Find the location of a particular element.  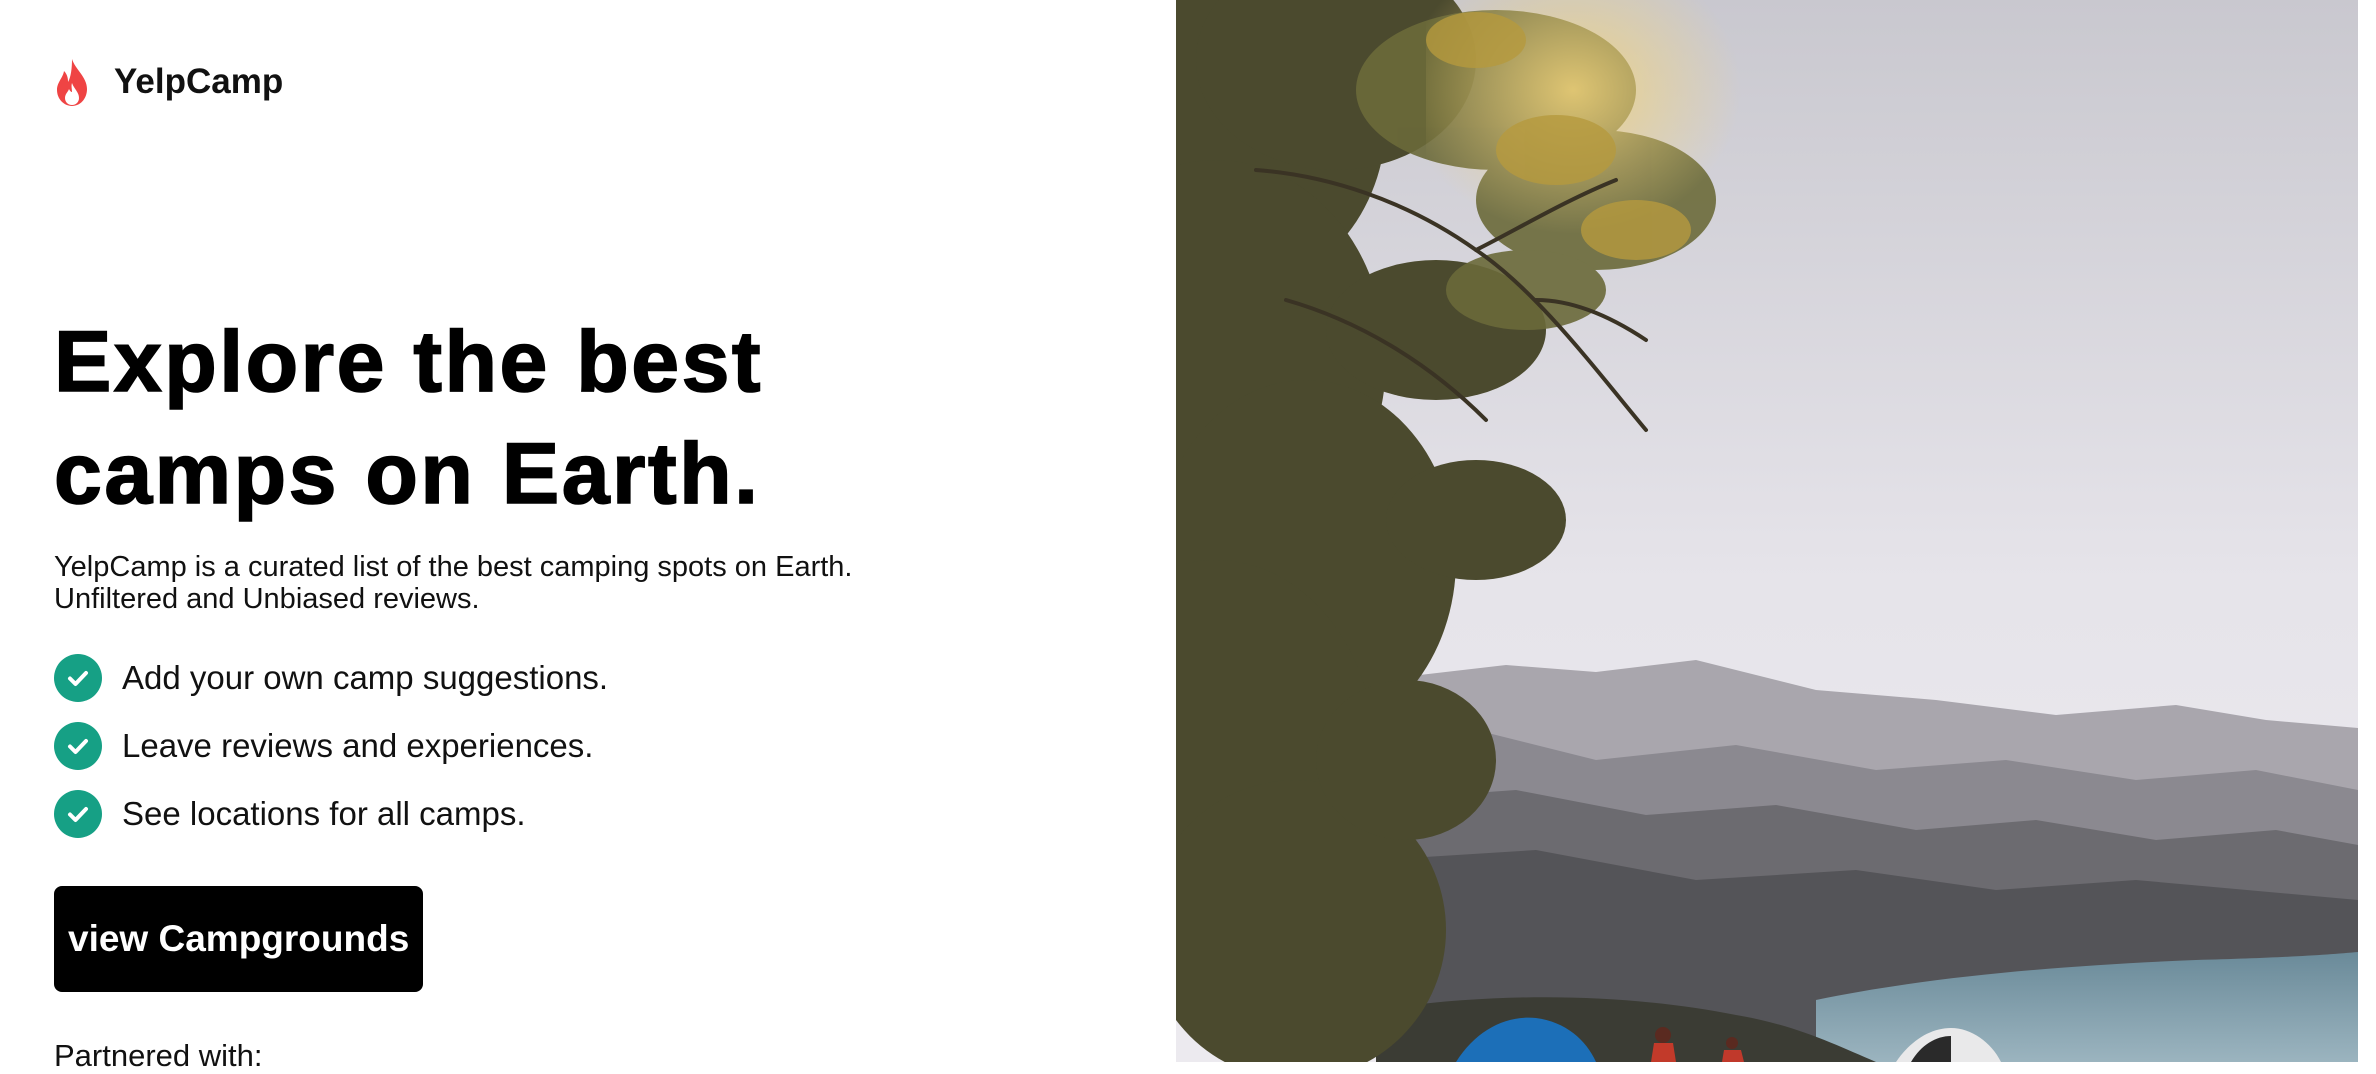

feature-item: See locations for all camps. is located at coordinates (331, 814).